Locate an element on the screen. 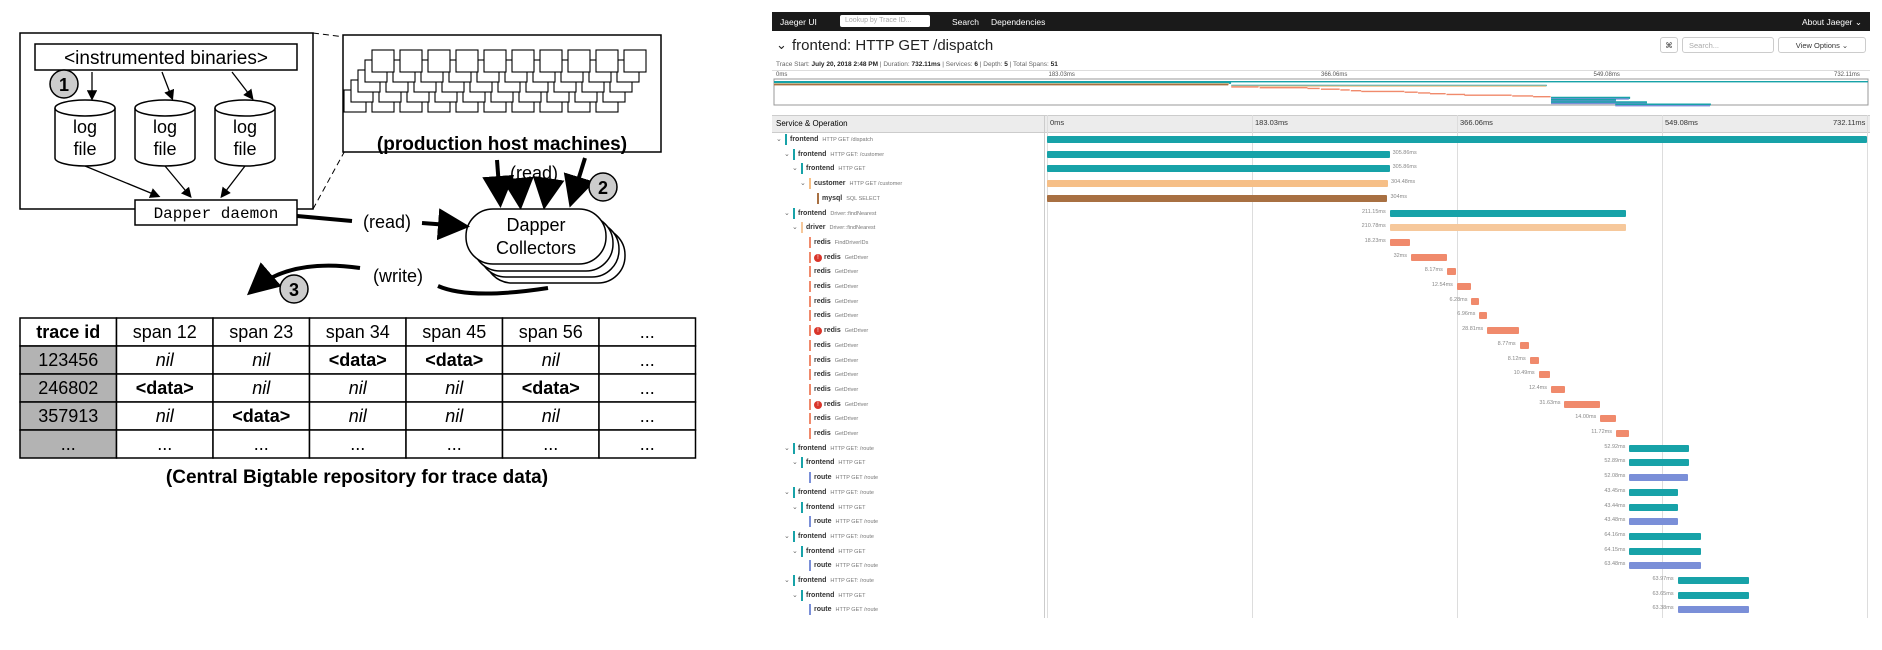 The image size is (1882, 650). span-row: redis GetDriver 8.12ms is located at coordinates (1321, 361).